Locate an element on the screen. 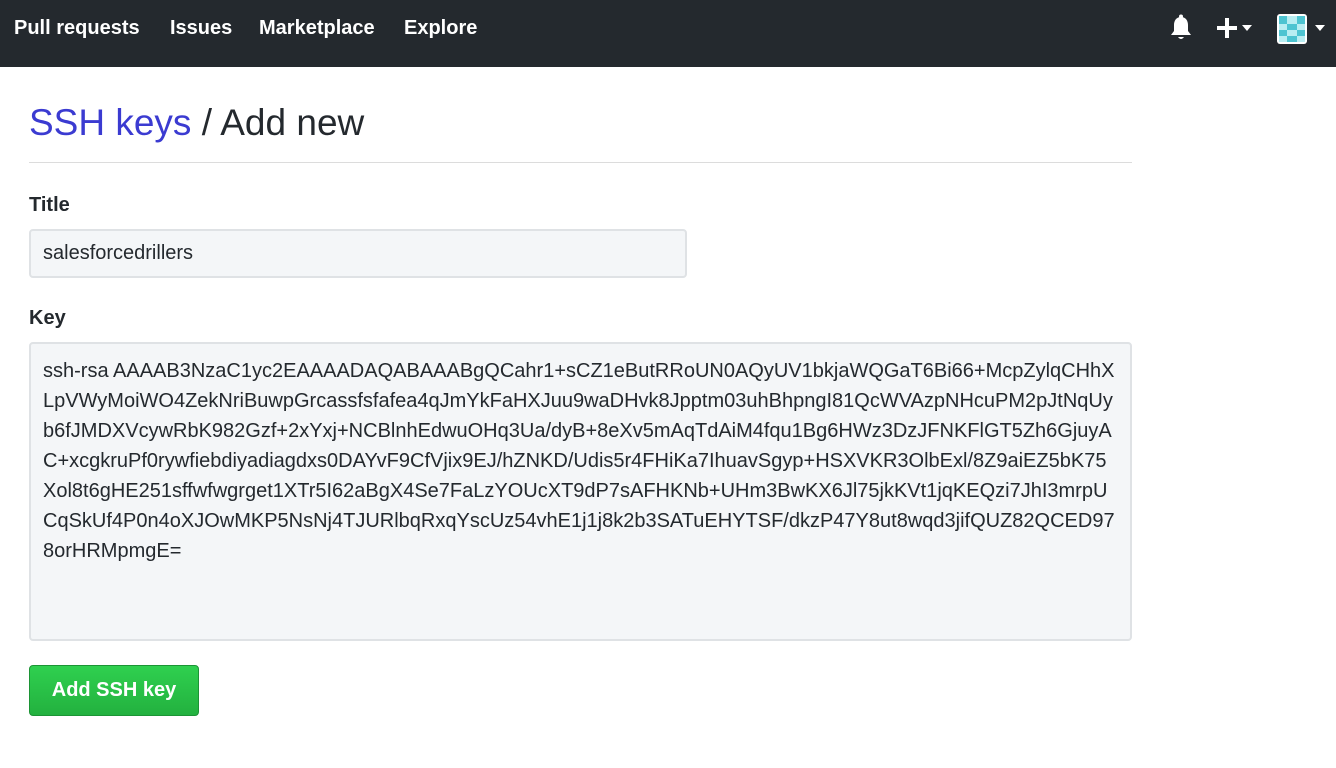  breadcrumb-current: Add new is located at coordinates (292, 122).